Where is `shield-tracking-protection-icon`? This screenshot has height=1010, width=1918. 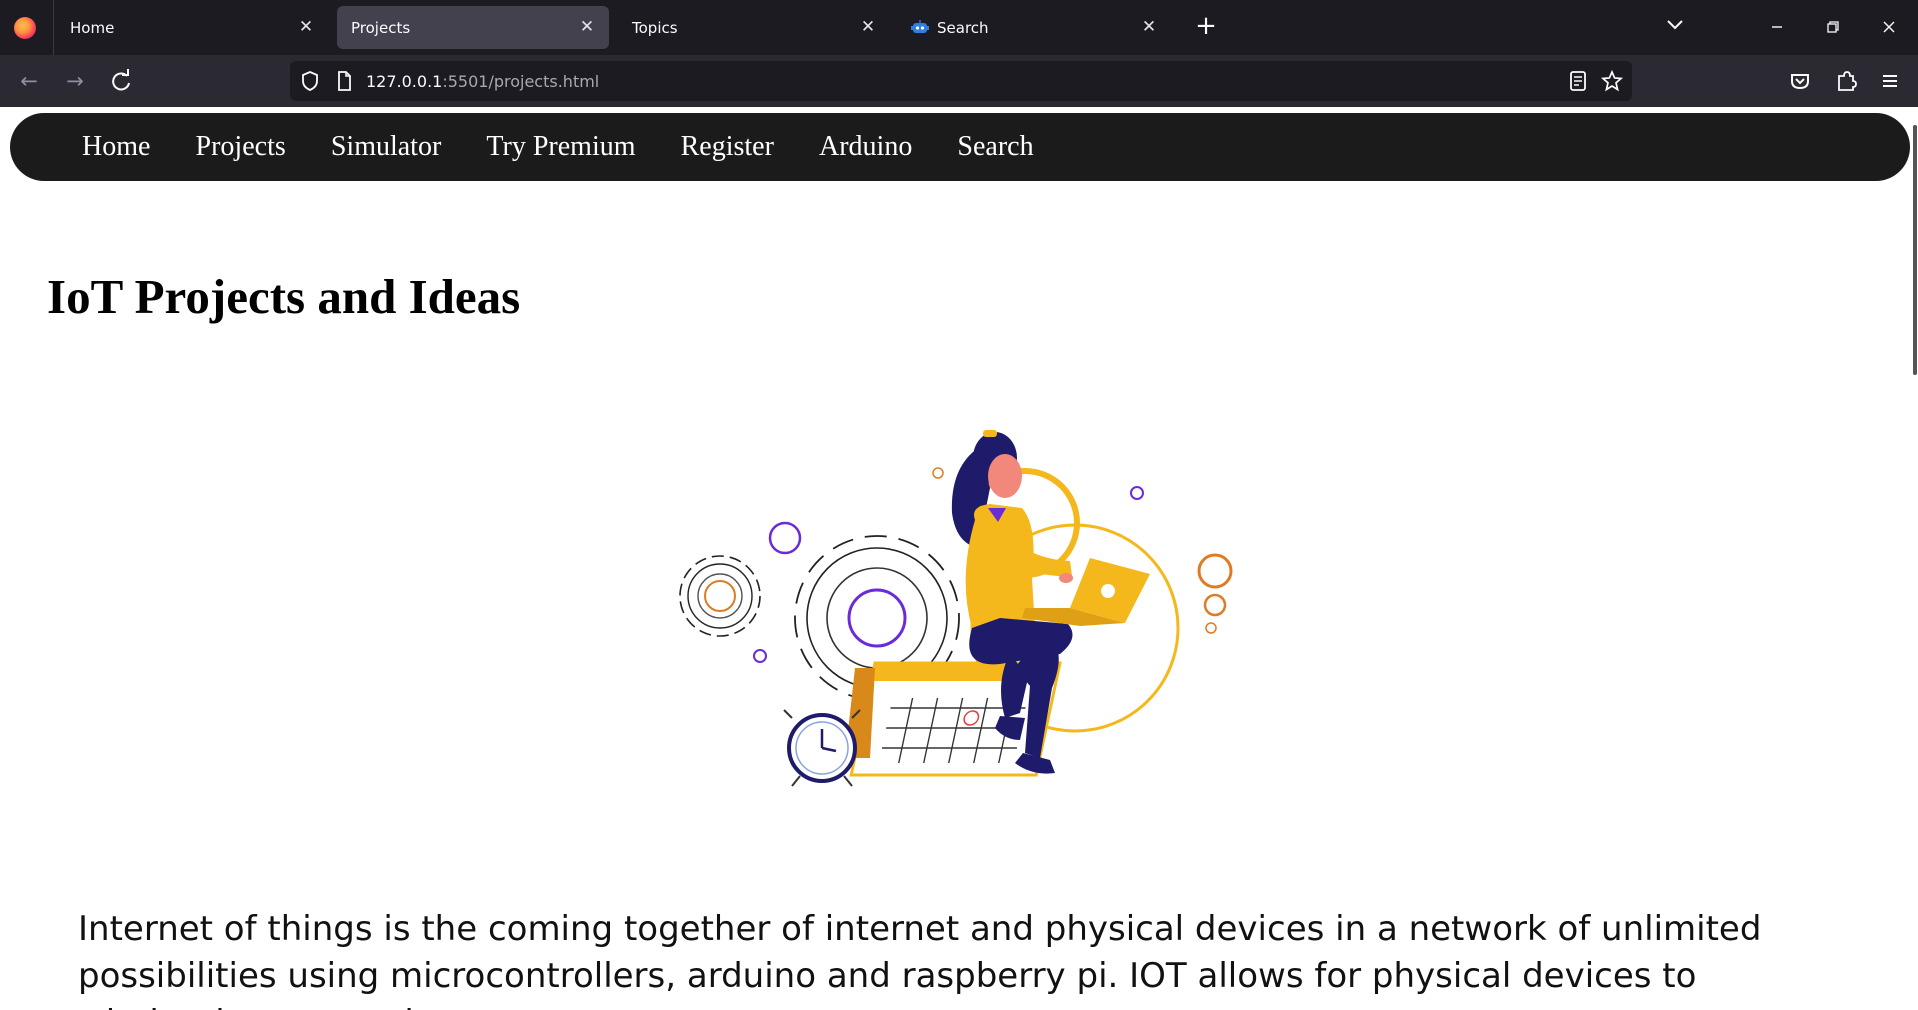 shield-tracking-protection-icon is located at coordinates (310, 81).